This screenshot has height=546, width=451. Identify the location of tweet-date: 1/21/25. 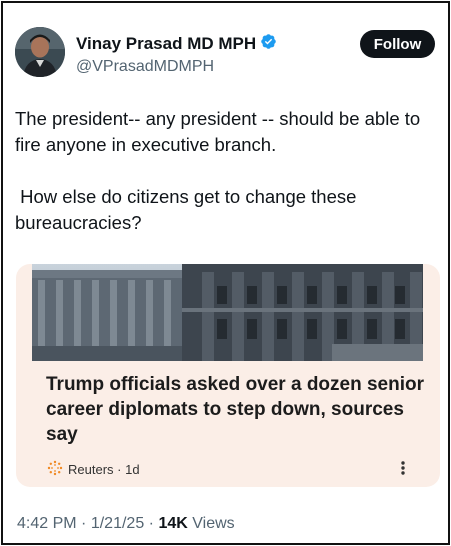
(117, 523).